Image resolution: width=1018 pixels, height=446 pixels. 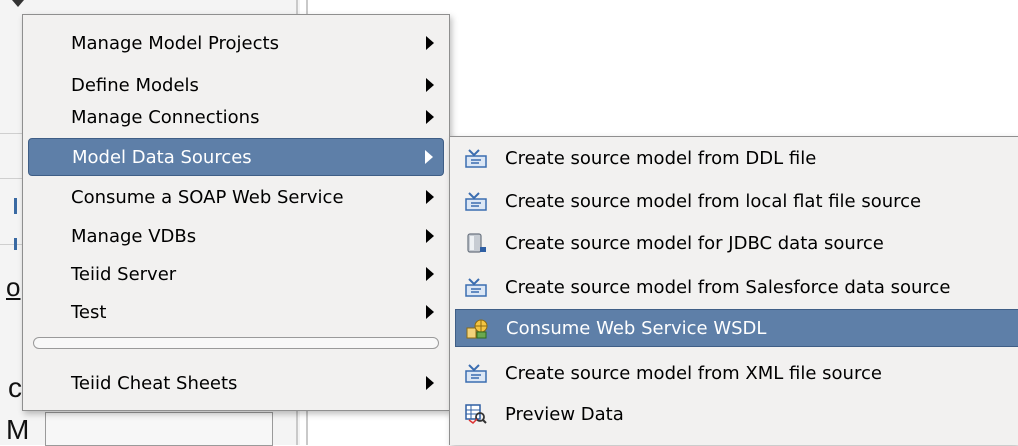 What do you see at coordinates (124, 274) in the screenshot?
I see `menu-item-label: Teiid Server` at bounding box center [124, 274].